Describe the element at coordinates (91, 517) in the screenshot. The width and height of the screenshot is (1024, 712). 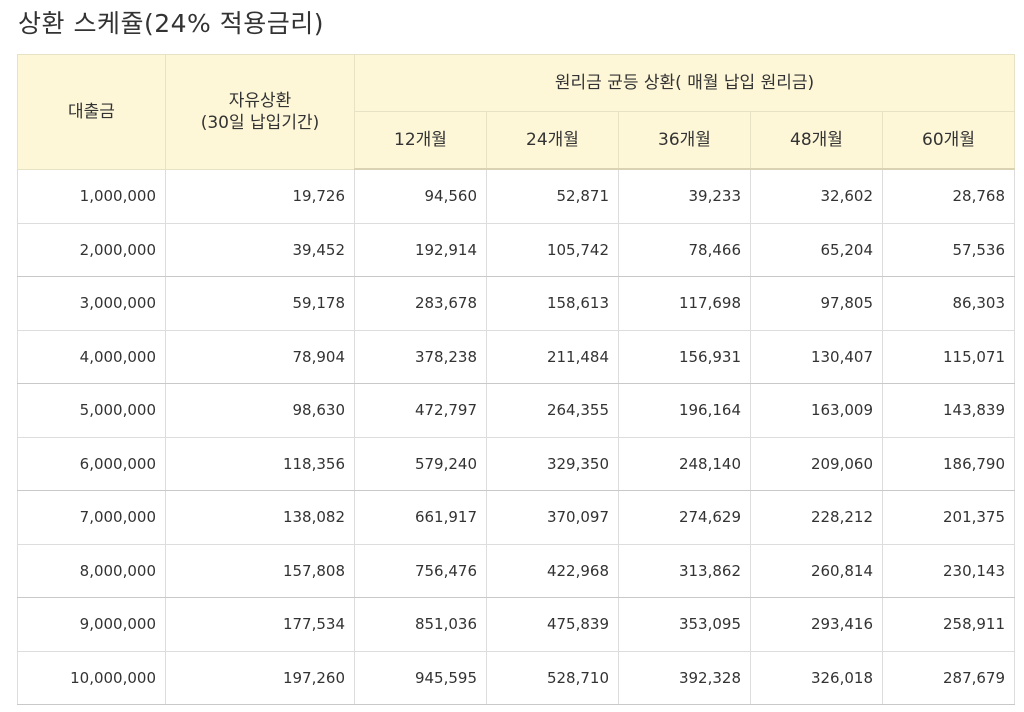
I see `loan-amount-cell: 7,000,000` at that location.